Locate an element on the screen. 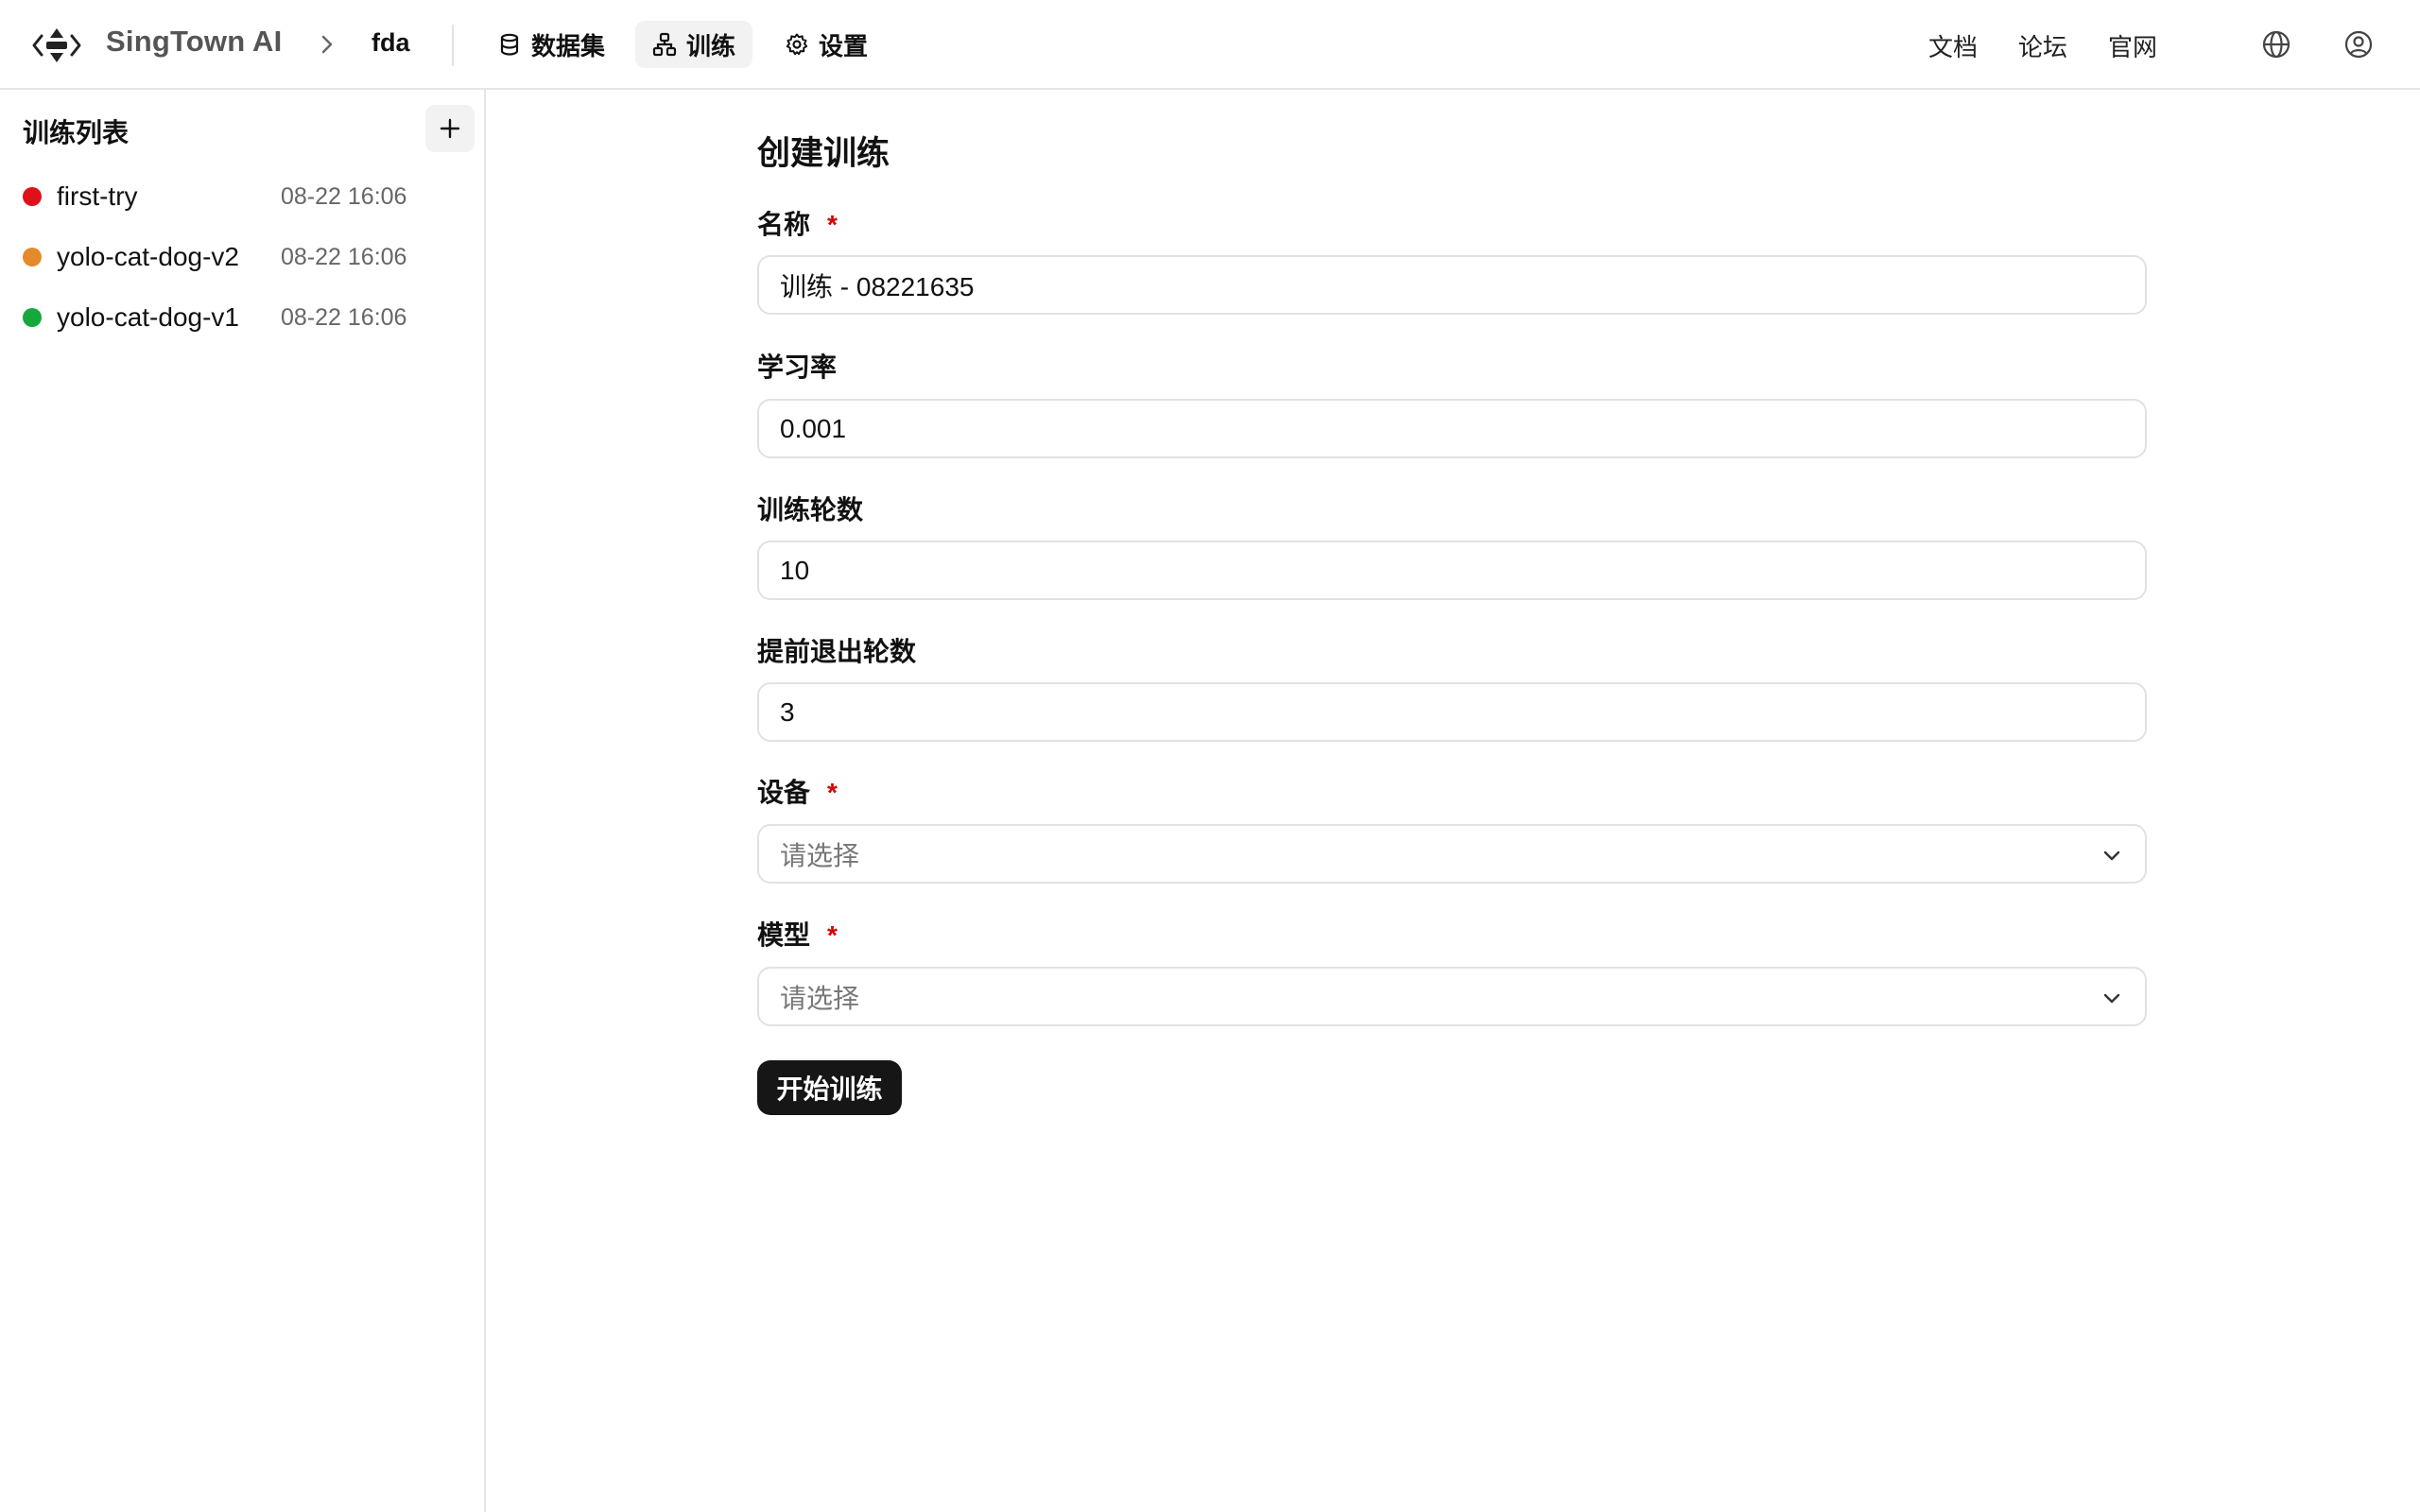 The height and width of the screenshot is (1512, 2420). learning-rate-label: 学习率 is located at coordinates (797, 367).